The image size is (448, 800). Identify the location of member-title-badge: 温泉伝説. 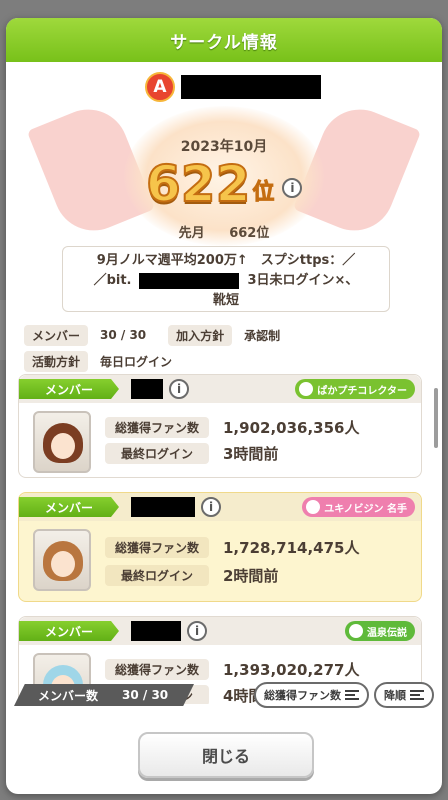
(380, 631).